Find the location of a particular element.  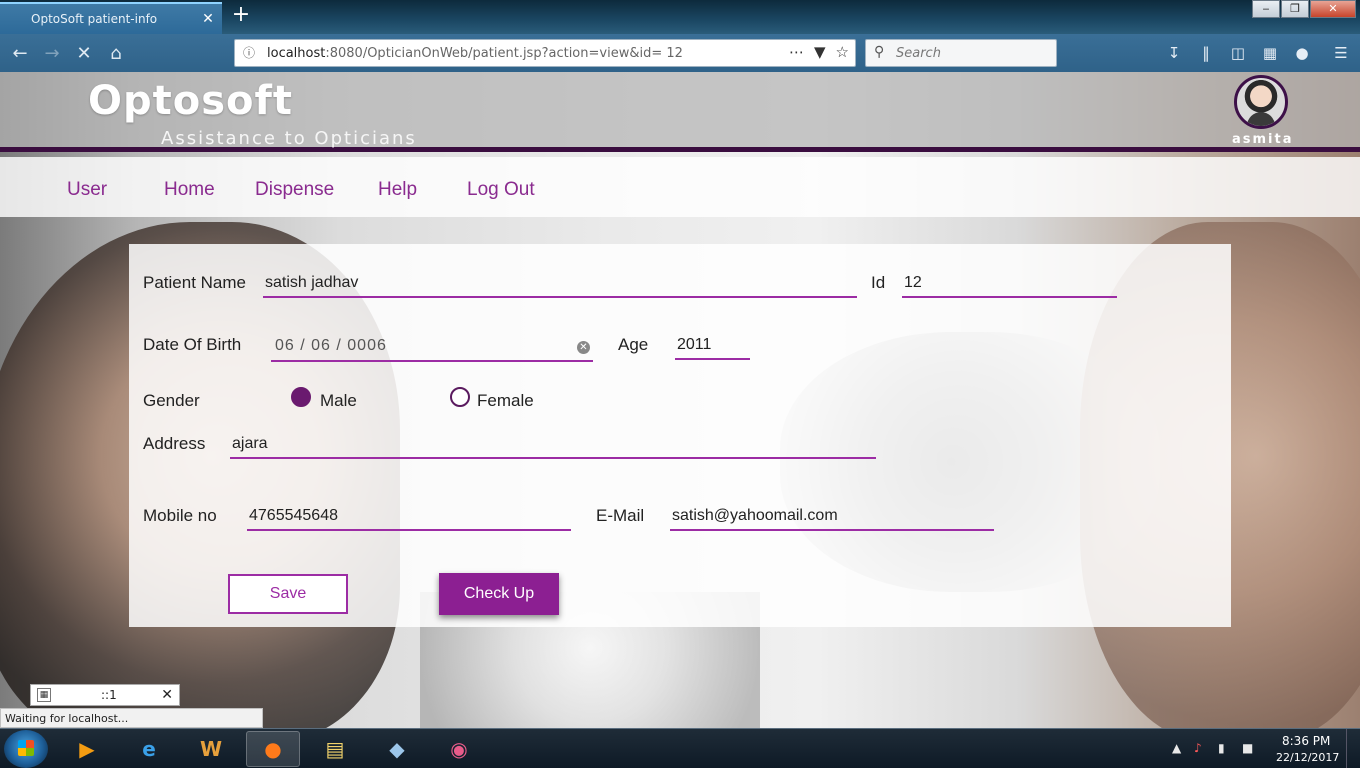

site-info-icon: ⓘ is located at coordinates (249, 53).